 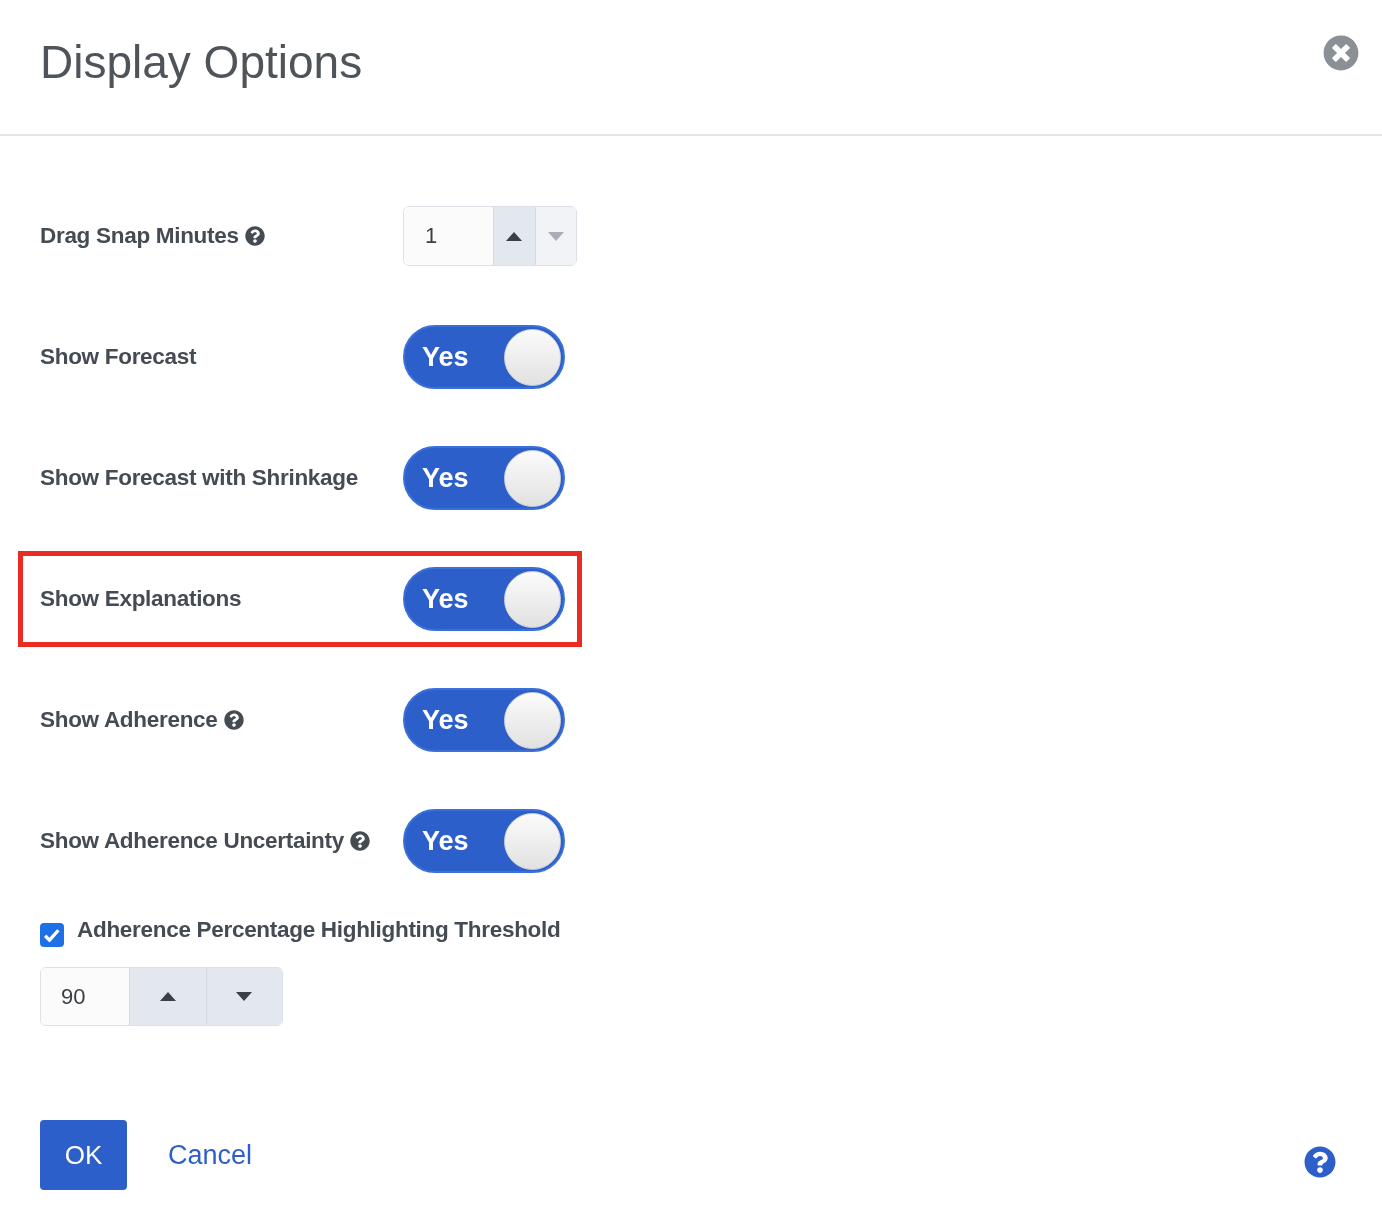 I want to click on number-input: 90, so click(x=85, y=996).